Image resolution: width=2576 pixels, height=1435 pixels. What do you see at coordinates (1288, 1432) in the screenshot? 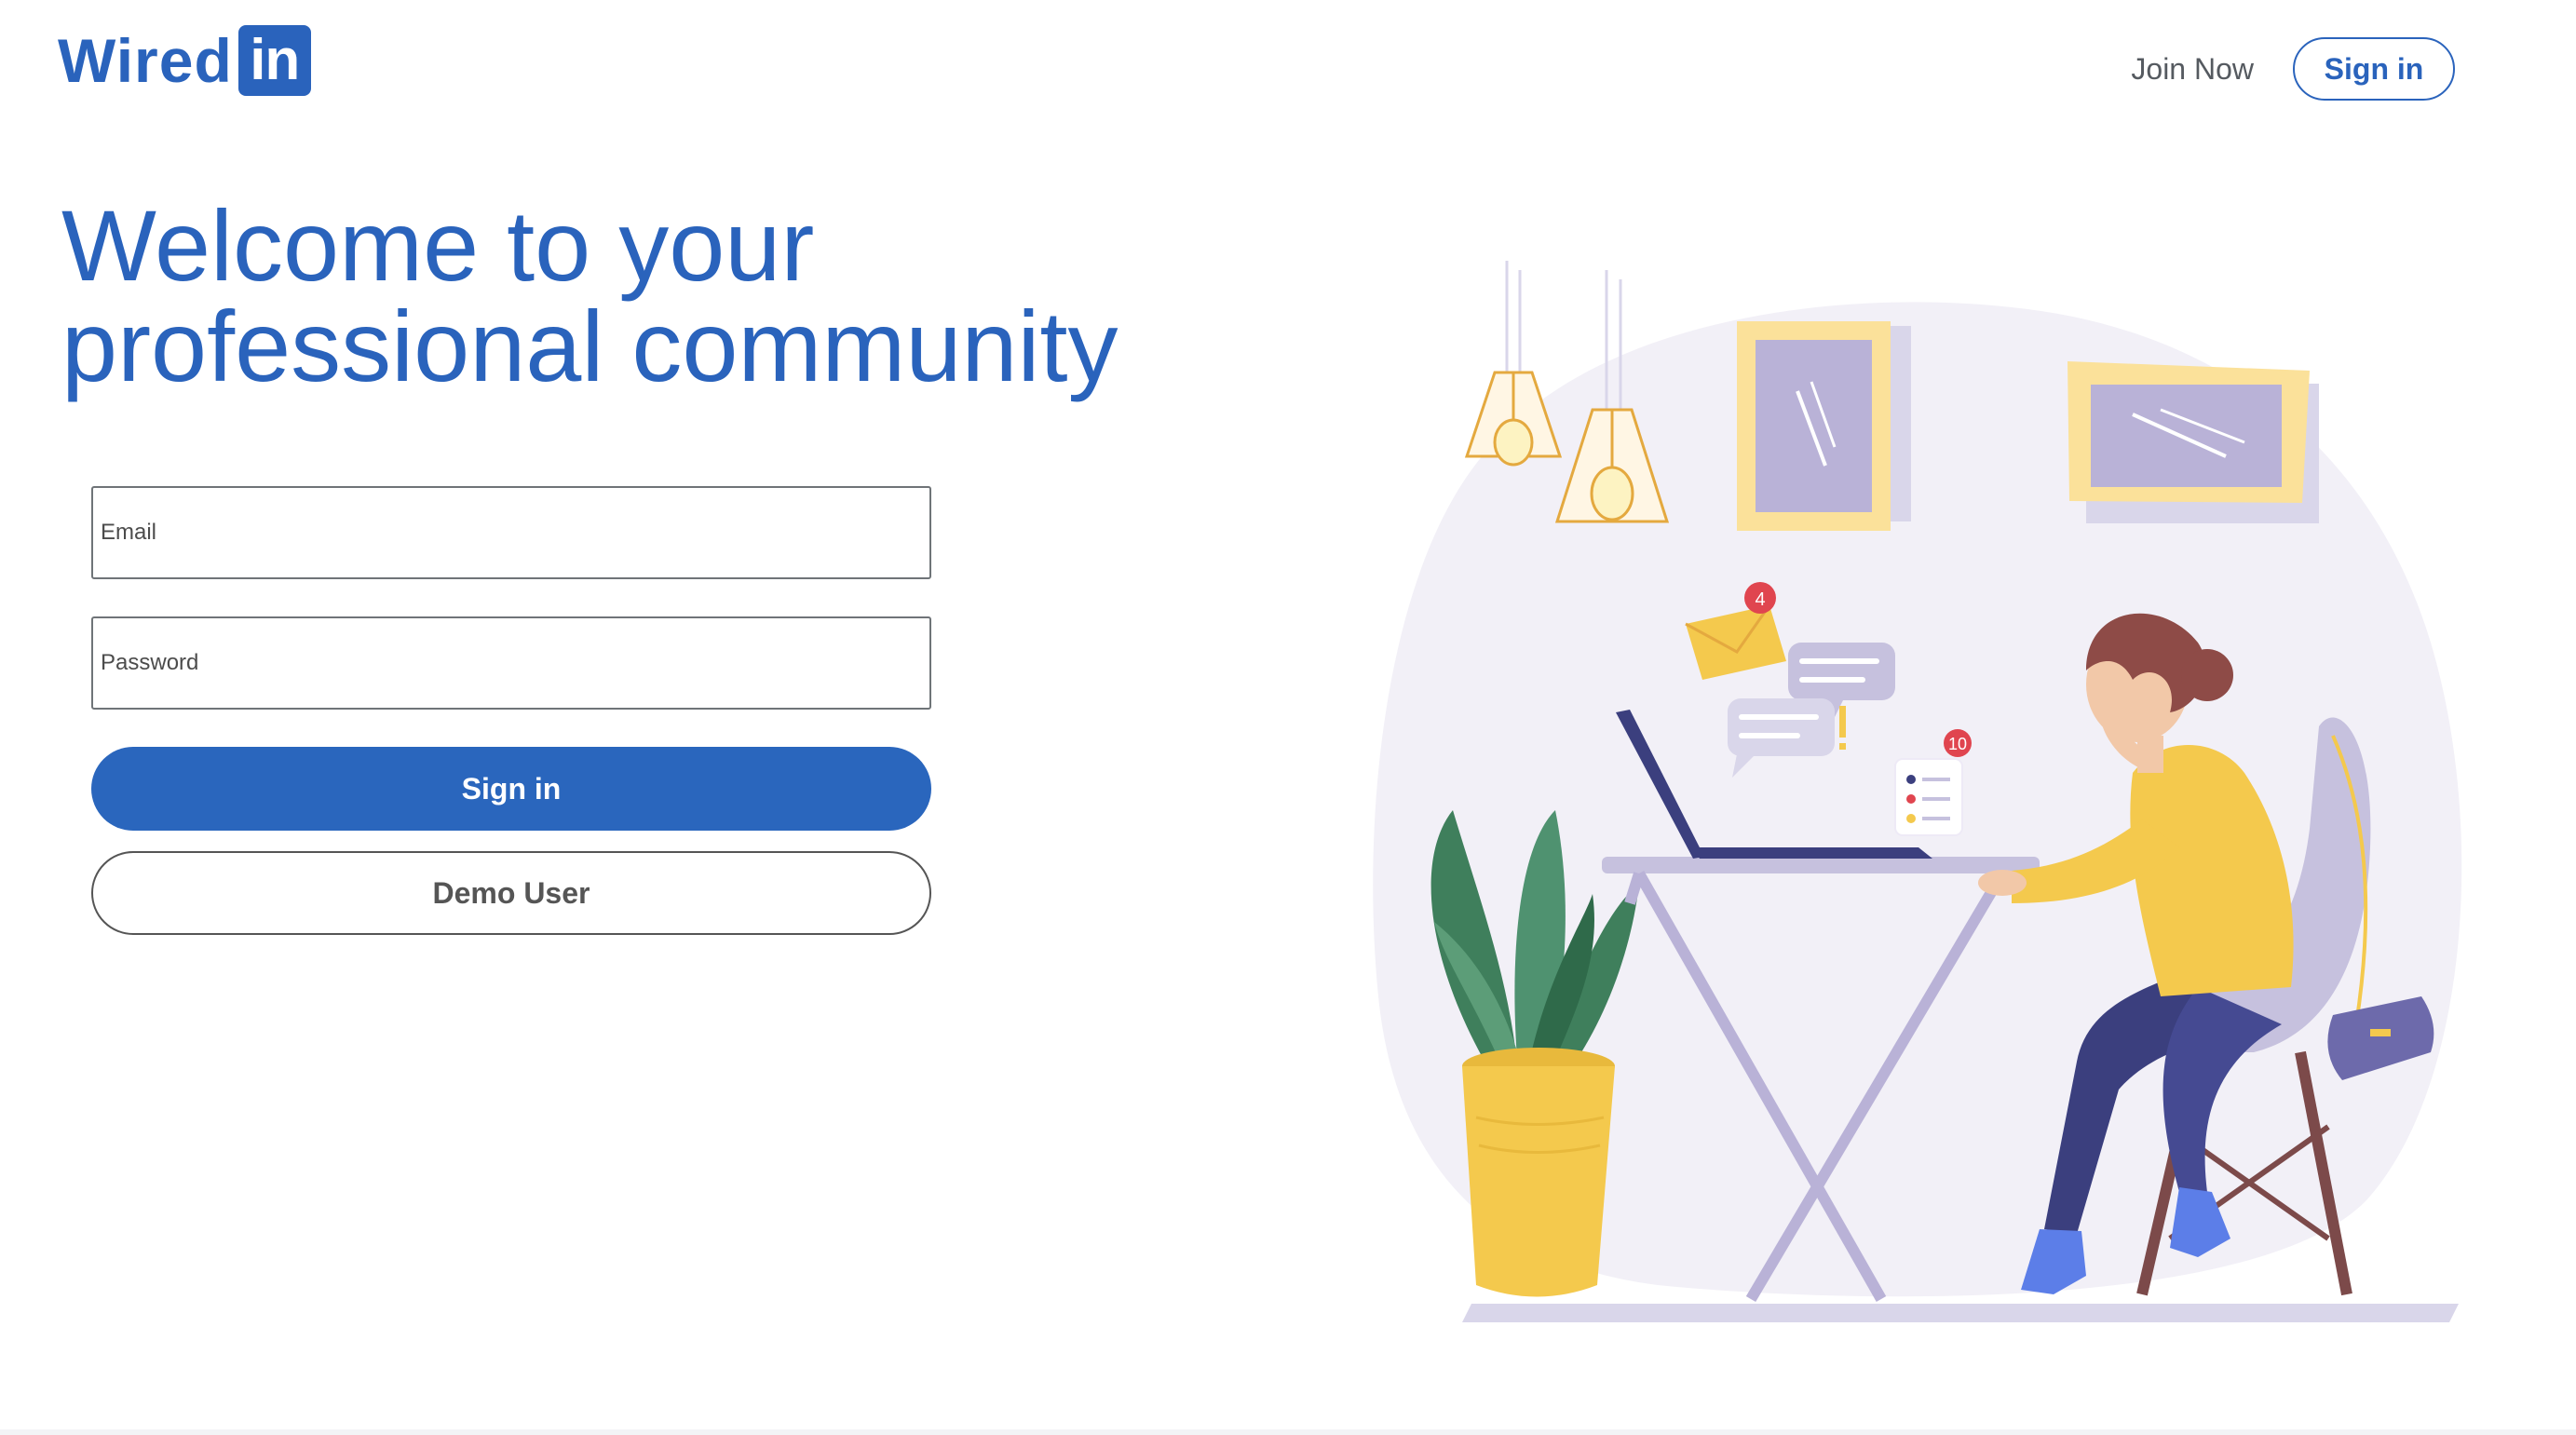
I see `footer-divider` at bounding box center [1288, 1432].